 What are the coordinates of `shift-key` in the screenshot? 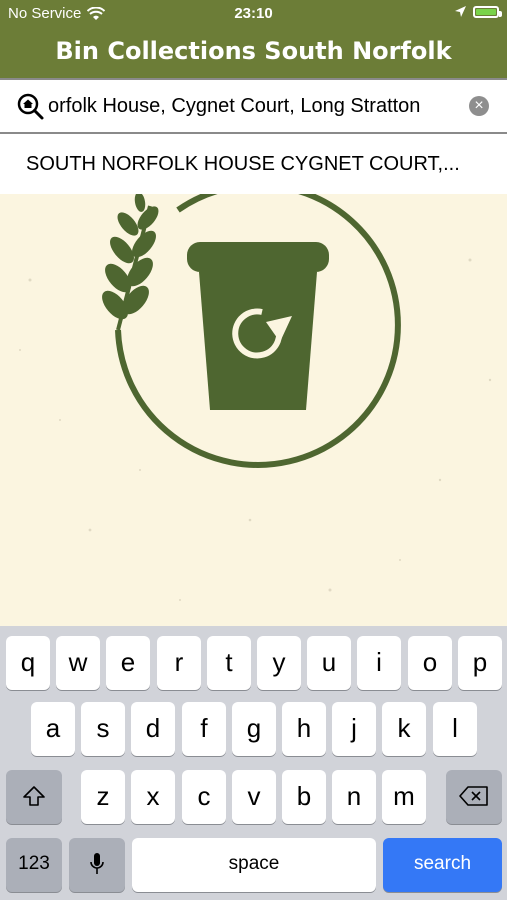 It's located at (34, 797).